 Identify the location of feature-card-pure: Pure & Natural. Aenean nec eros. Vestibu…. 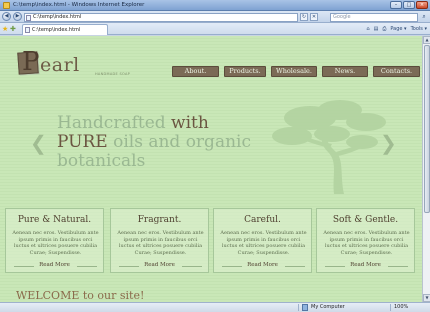
(54, 240).